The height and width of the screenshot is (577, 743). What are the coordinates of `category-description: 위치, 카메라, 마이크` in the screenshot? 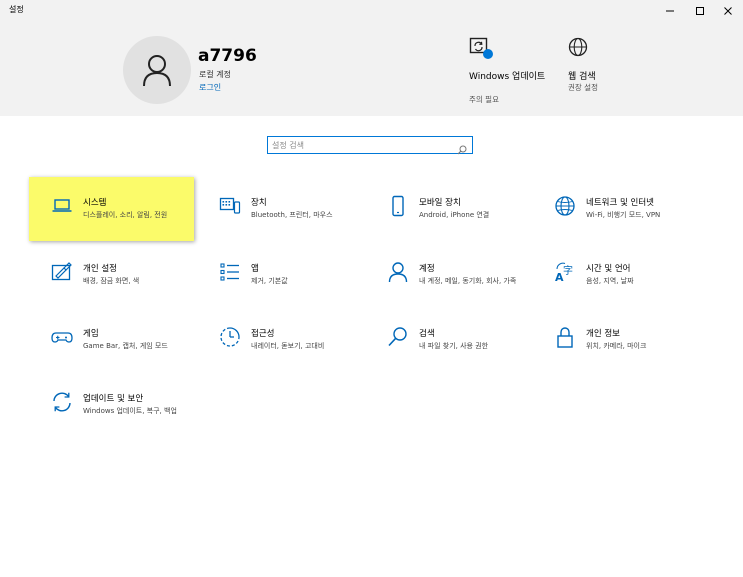 It's located at (616, 346).